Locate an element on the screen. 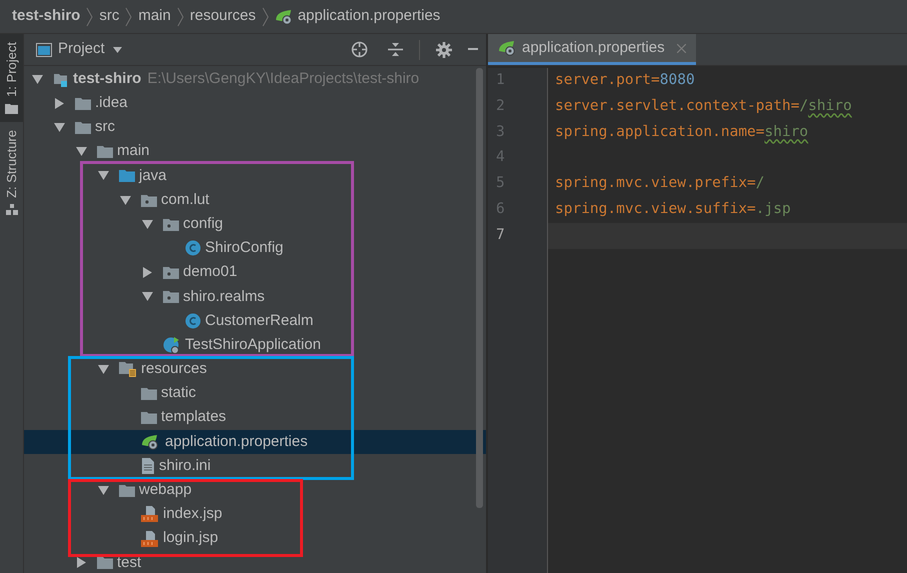 The height and width of the screenshot is (573, 907). project-view-dropdown: Project is located at coordinates (90, 49).